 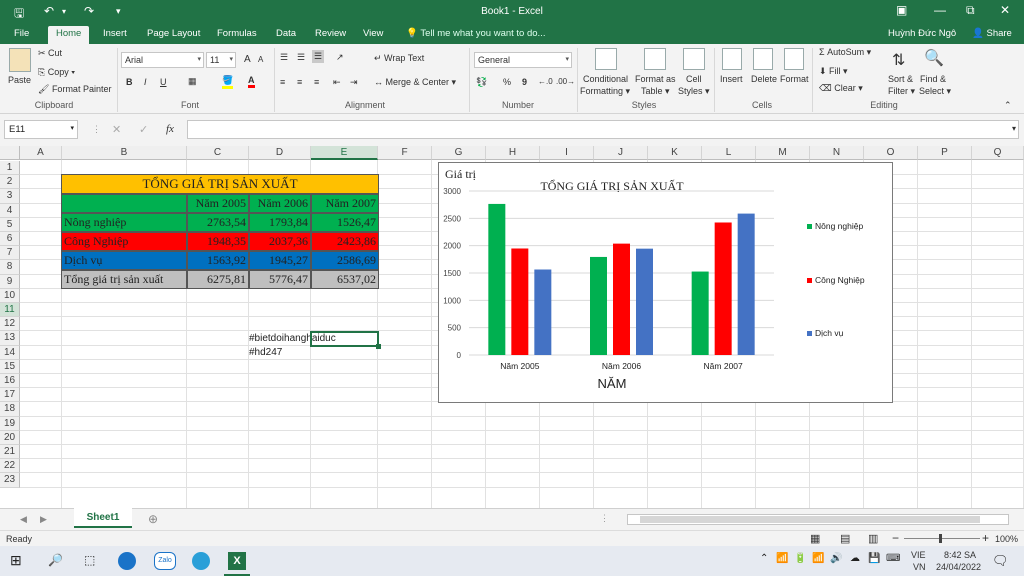 What do you see at coordinates (330, 33) in the screenshot?
I see `tab-review: Review` at bounding box center [330, 33].